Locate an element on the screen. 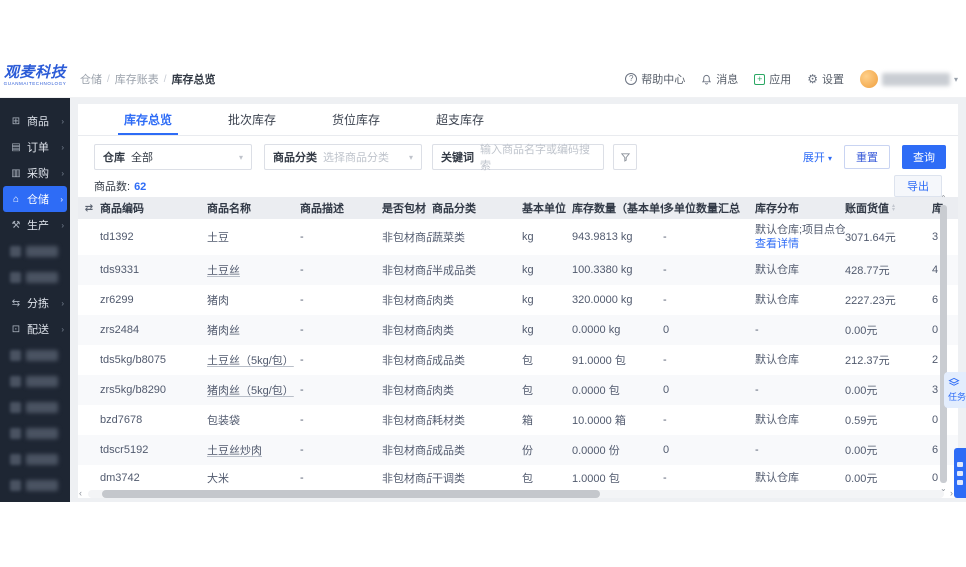 Image resolution: width=966 pixels, height=567 pixels. brand-subtitle: GUANMAITECHNOLOGY is located at coordinates (35, 83).